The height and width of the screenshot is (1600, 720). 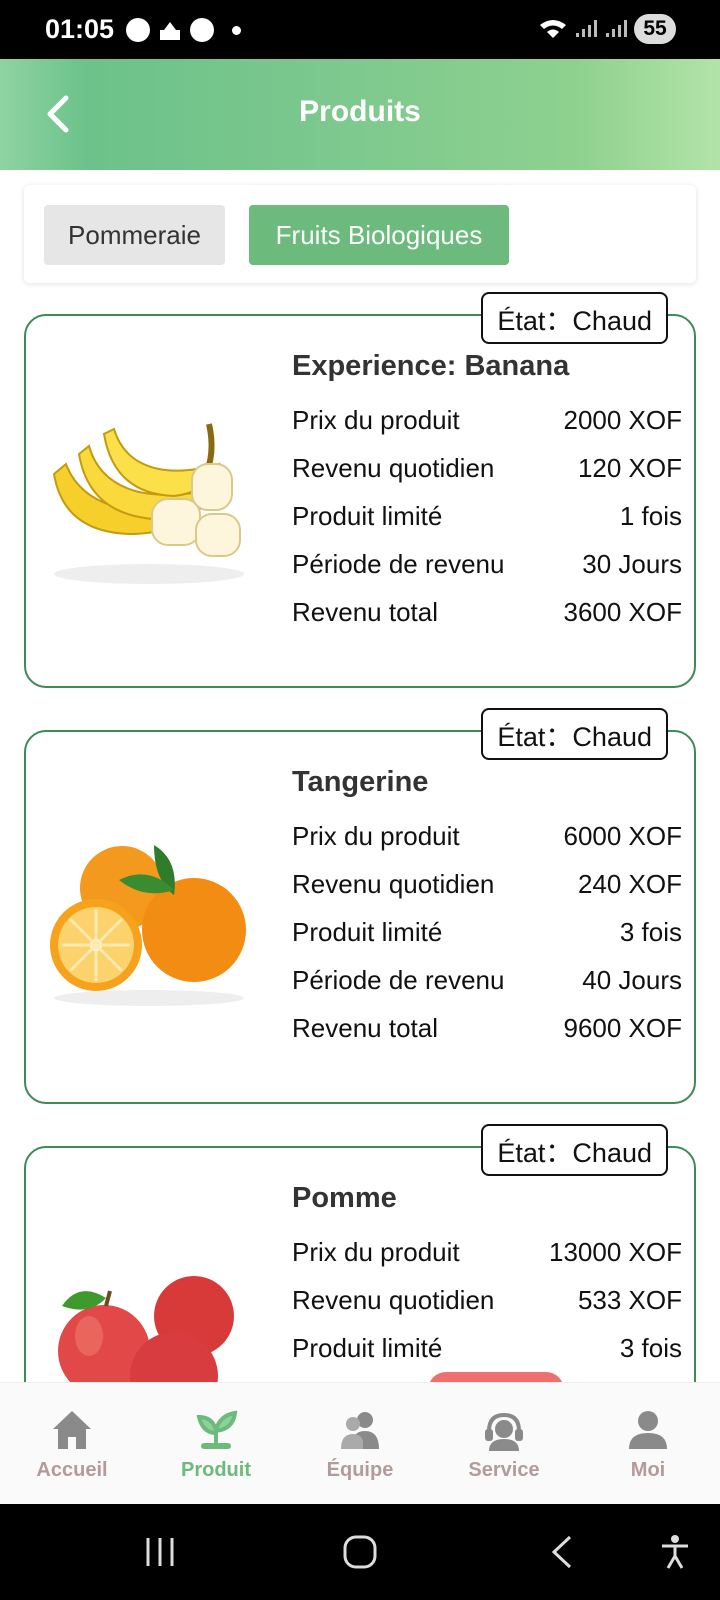 I want to click on bottom-navigation: Accueil Produit Équipe Service Moi, so click(x=360, y=1443).